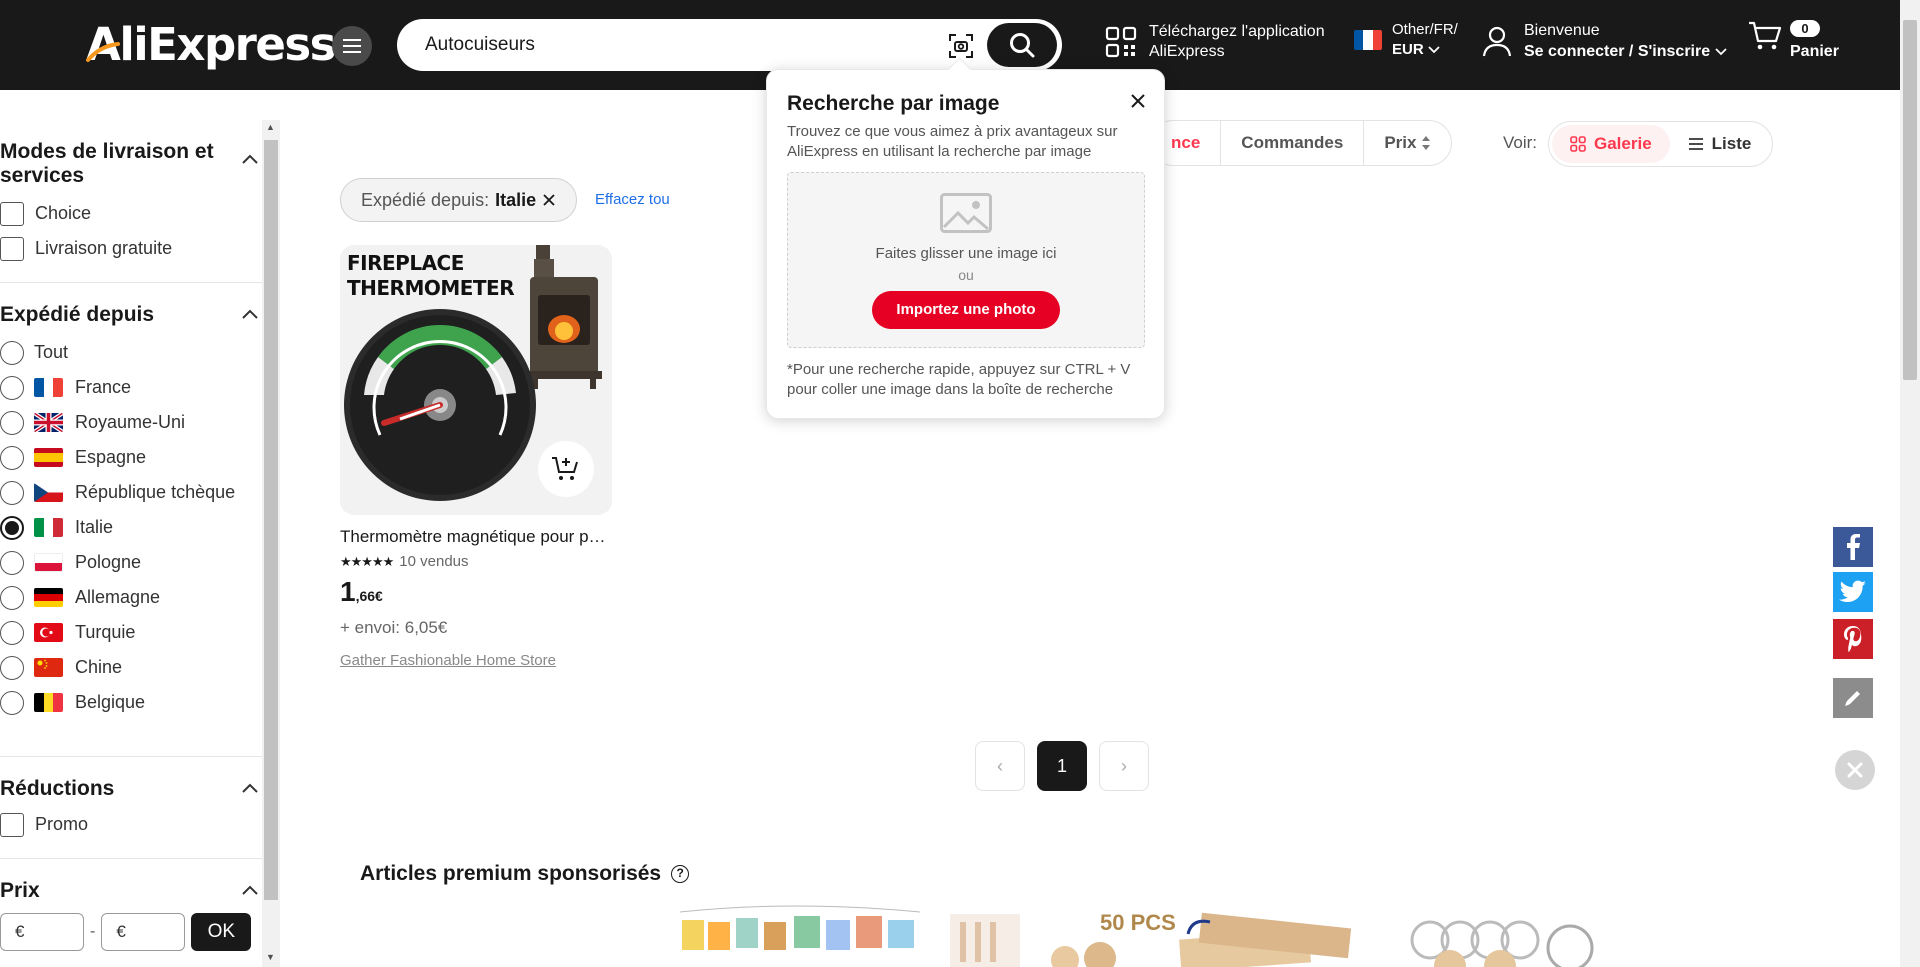 This screenshot has height=967, width=1920. What do you see at coordinates (566, 469) in the screenshot?
I see `add-to-cart-button` at bounding box center [566, 469].